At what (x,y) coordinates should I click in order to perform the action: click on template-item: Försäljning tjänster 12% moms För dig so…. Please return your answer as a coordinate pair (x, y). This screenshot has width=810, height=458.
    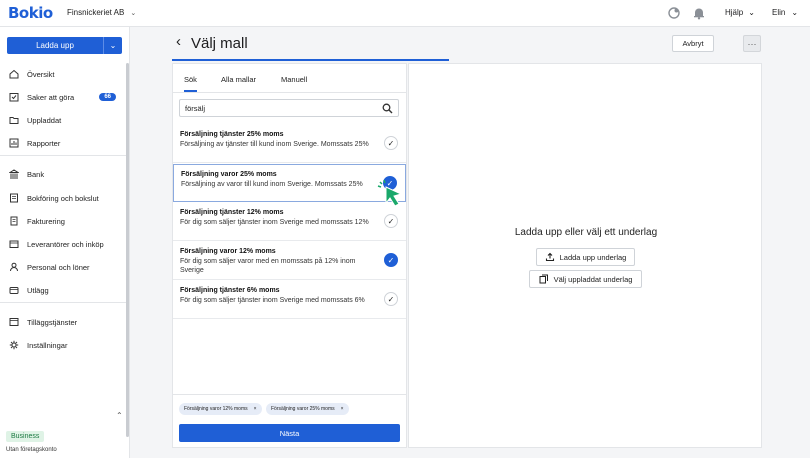
    Looking at the image, I should click on (289, 222).